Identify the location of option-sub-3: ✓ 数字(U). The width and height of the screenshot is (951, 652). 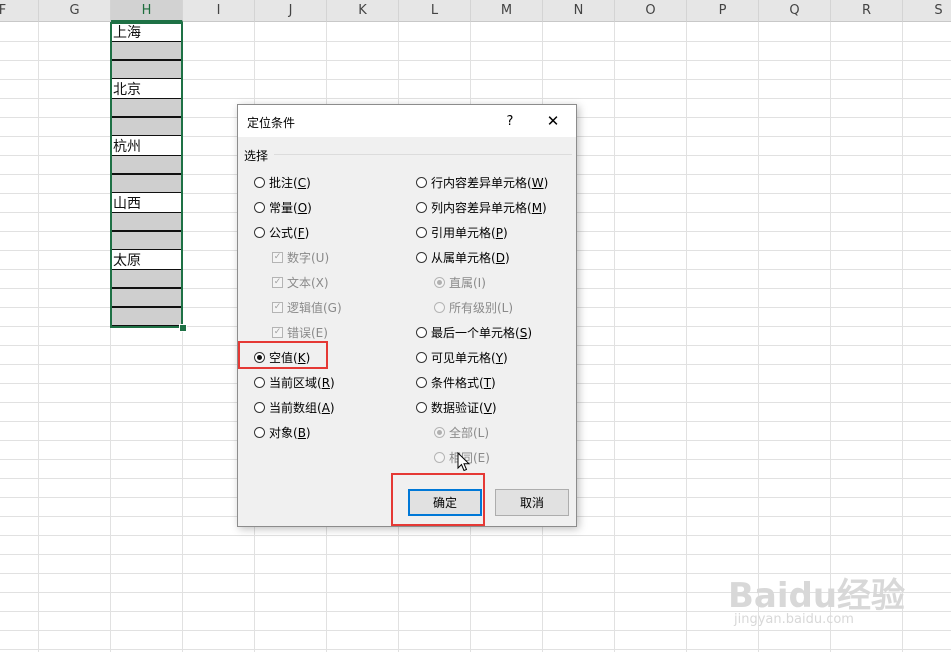
(300, 257).